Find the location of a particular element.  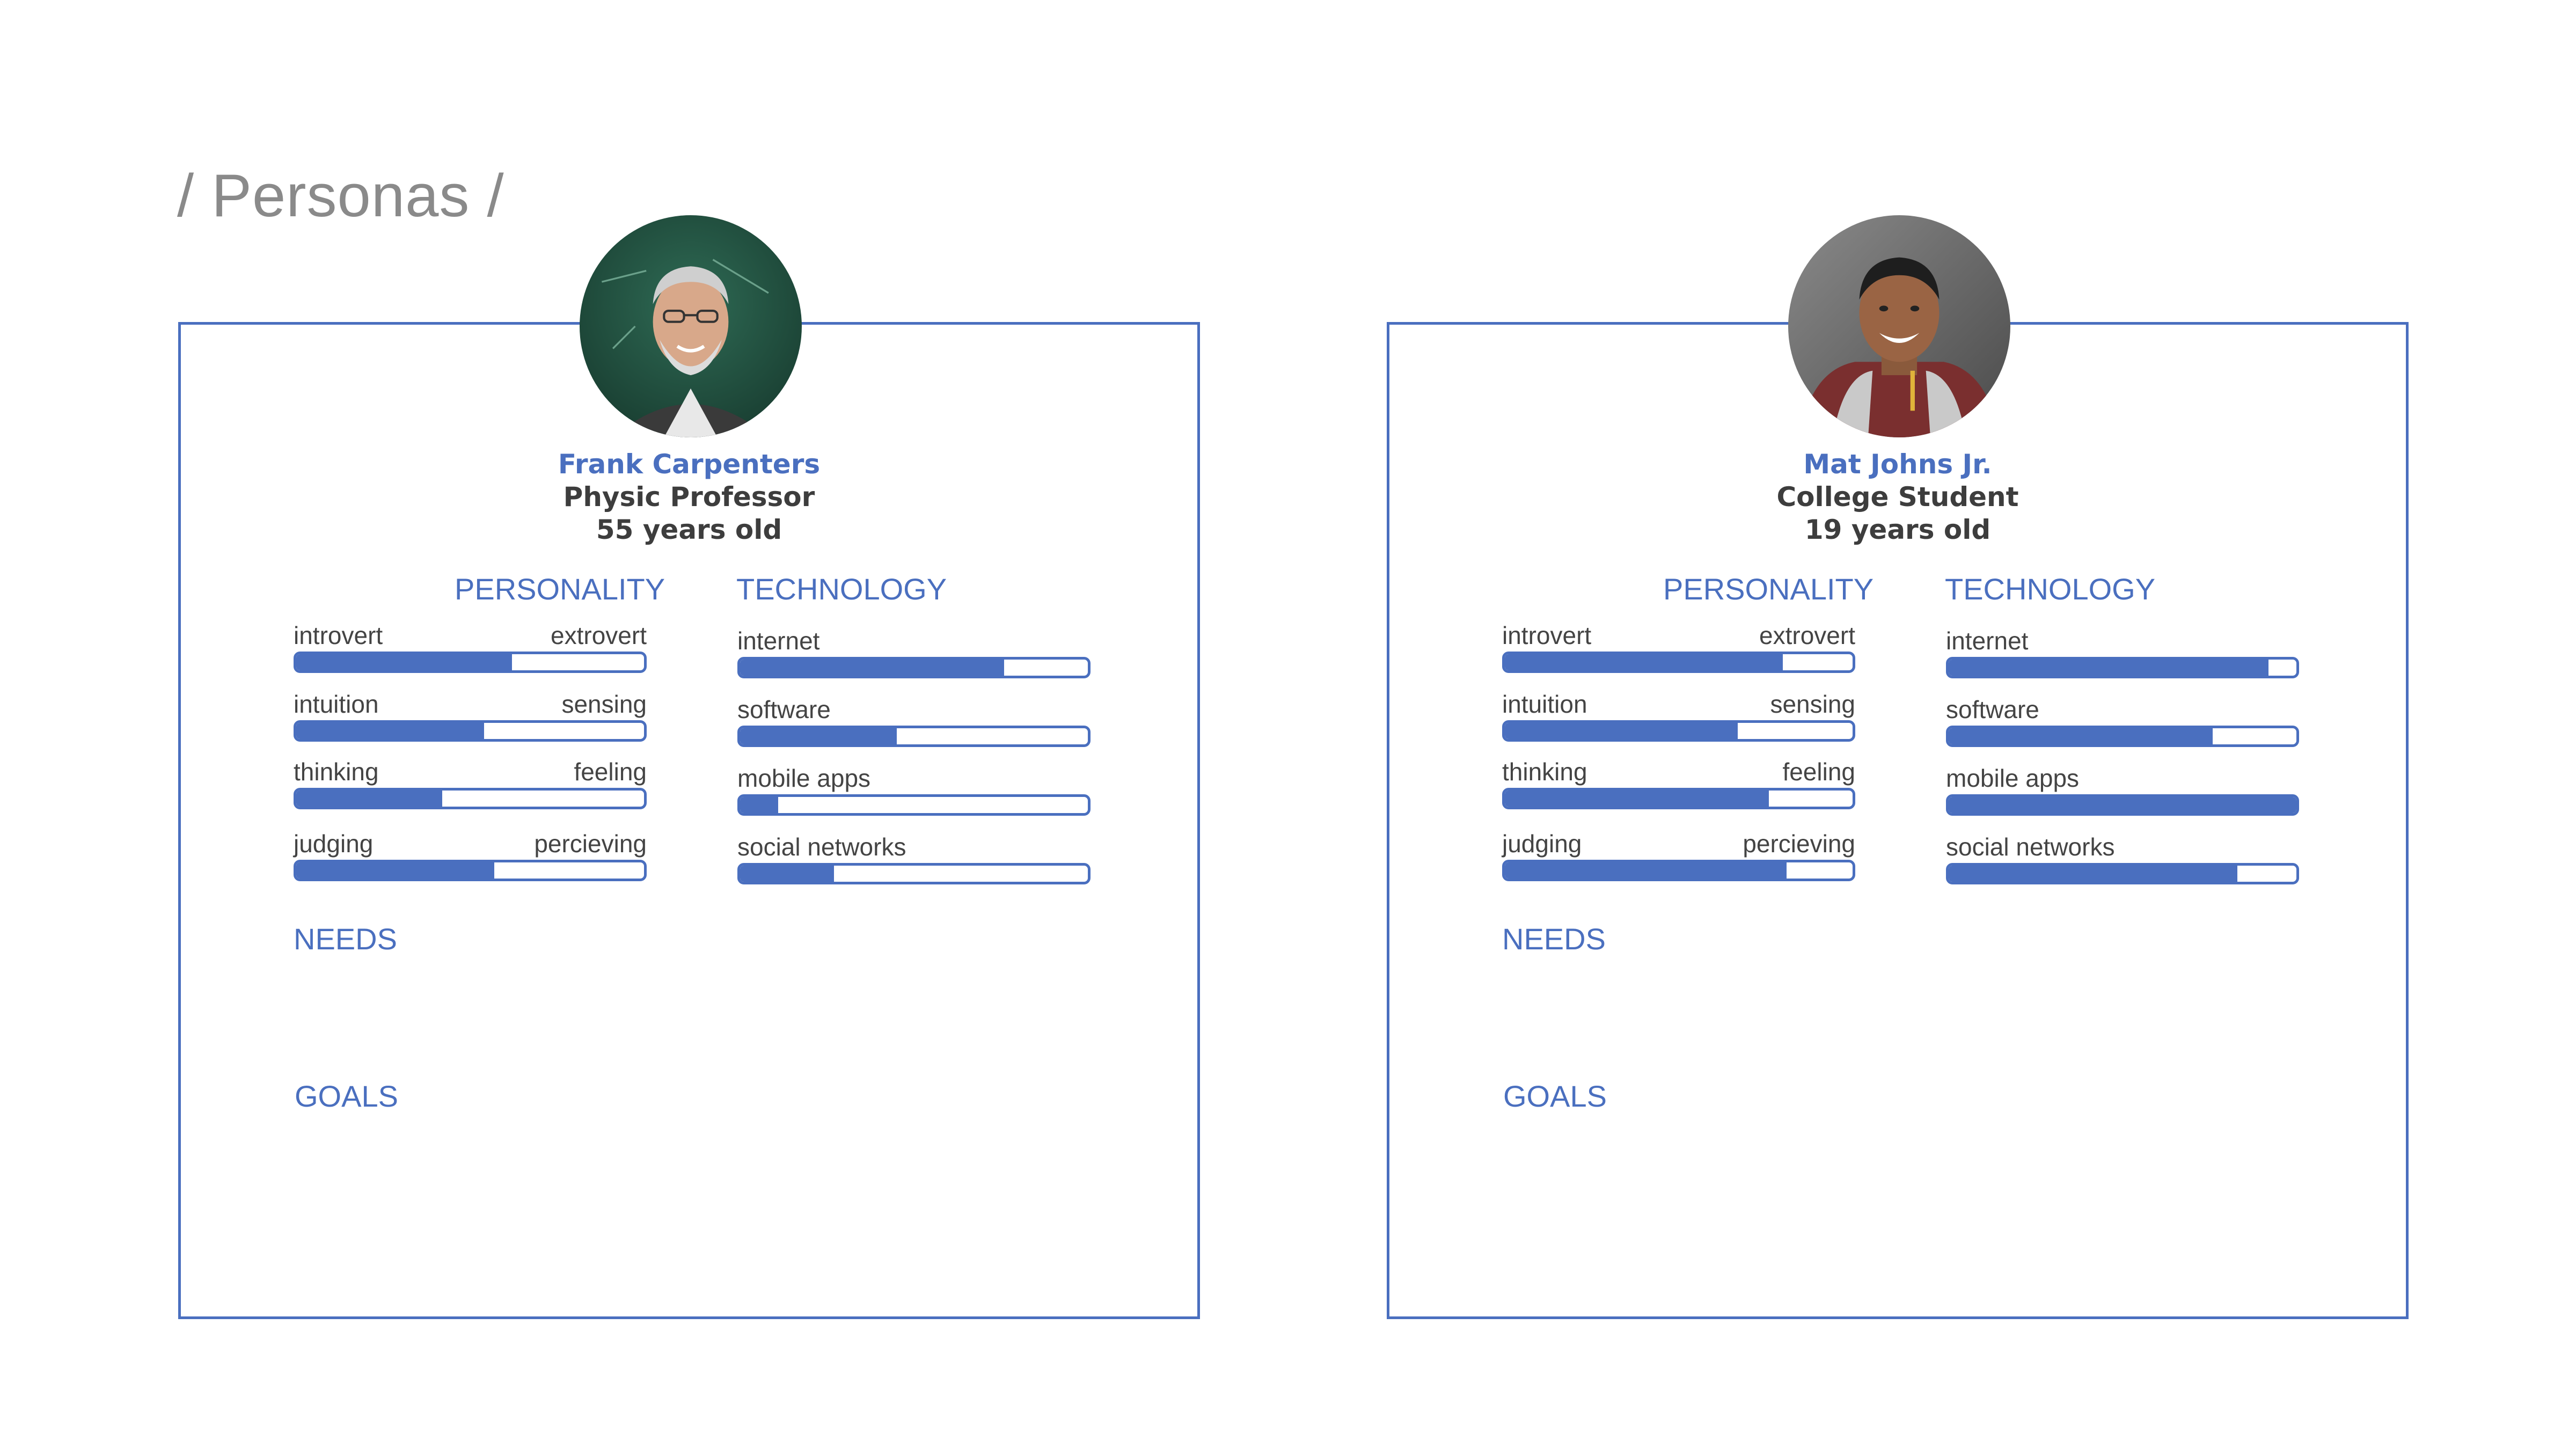

persona-name: Mat Johns Jr. is located at coordinates (1897, 464).